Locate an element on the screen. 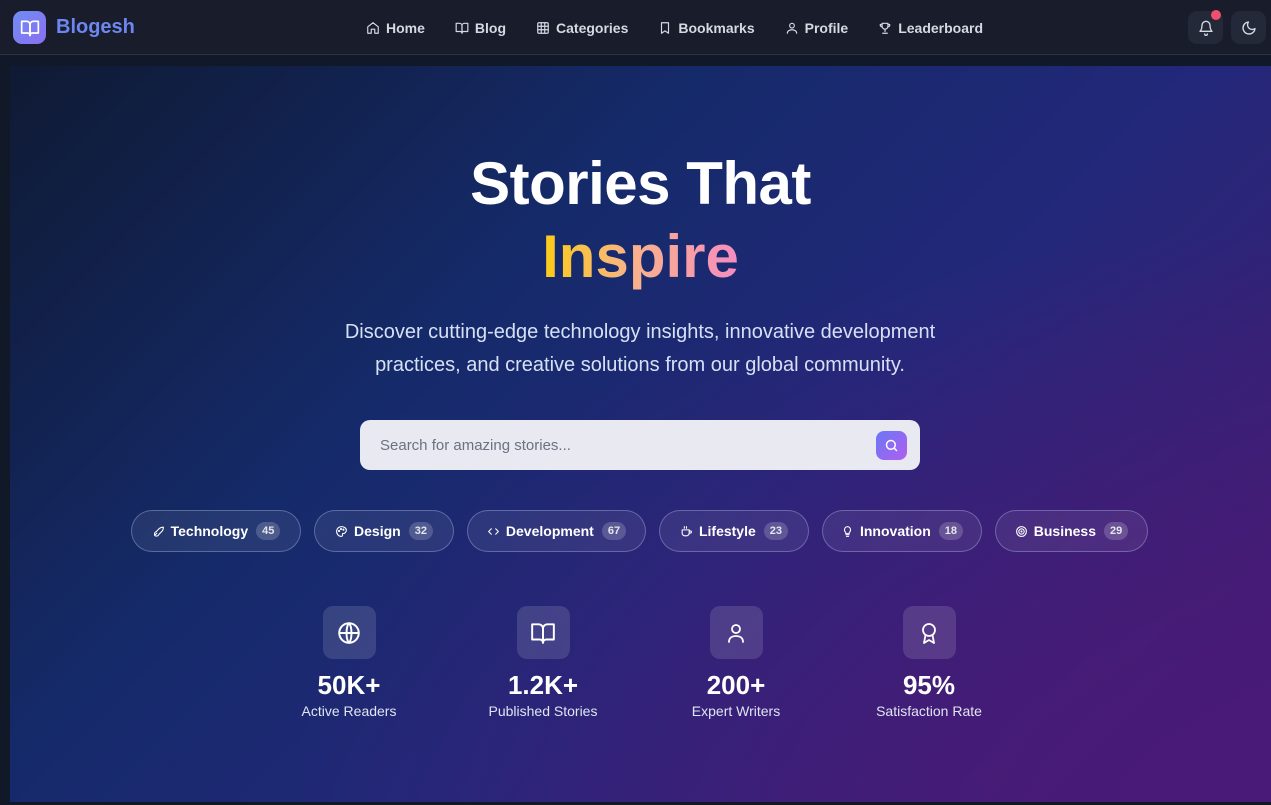  hero-highlight: Inspire is located at coordinates (640, 257).